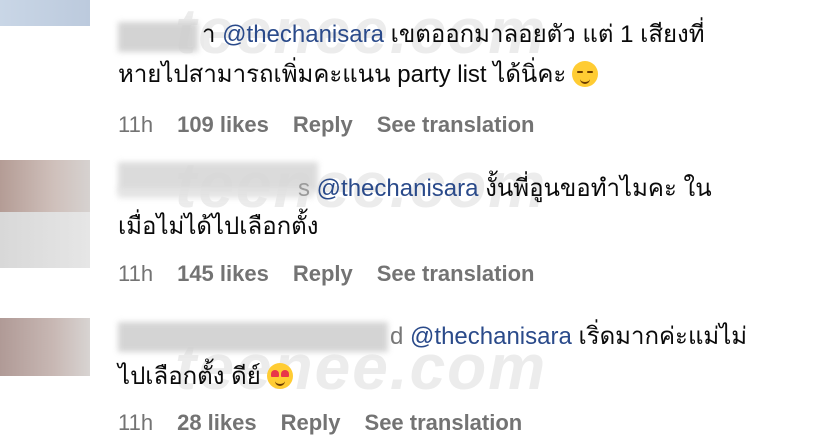 The image size is (820, 444). What do you see at coordinates (544, 34) in the screenshot?
I see `comment-line1: เขตออกมาลอยตัว แต่ 1 เสียงที่` at bounding box center [544, 34].